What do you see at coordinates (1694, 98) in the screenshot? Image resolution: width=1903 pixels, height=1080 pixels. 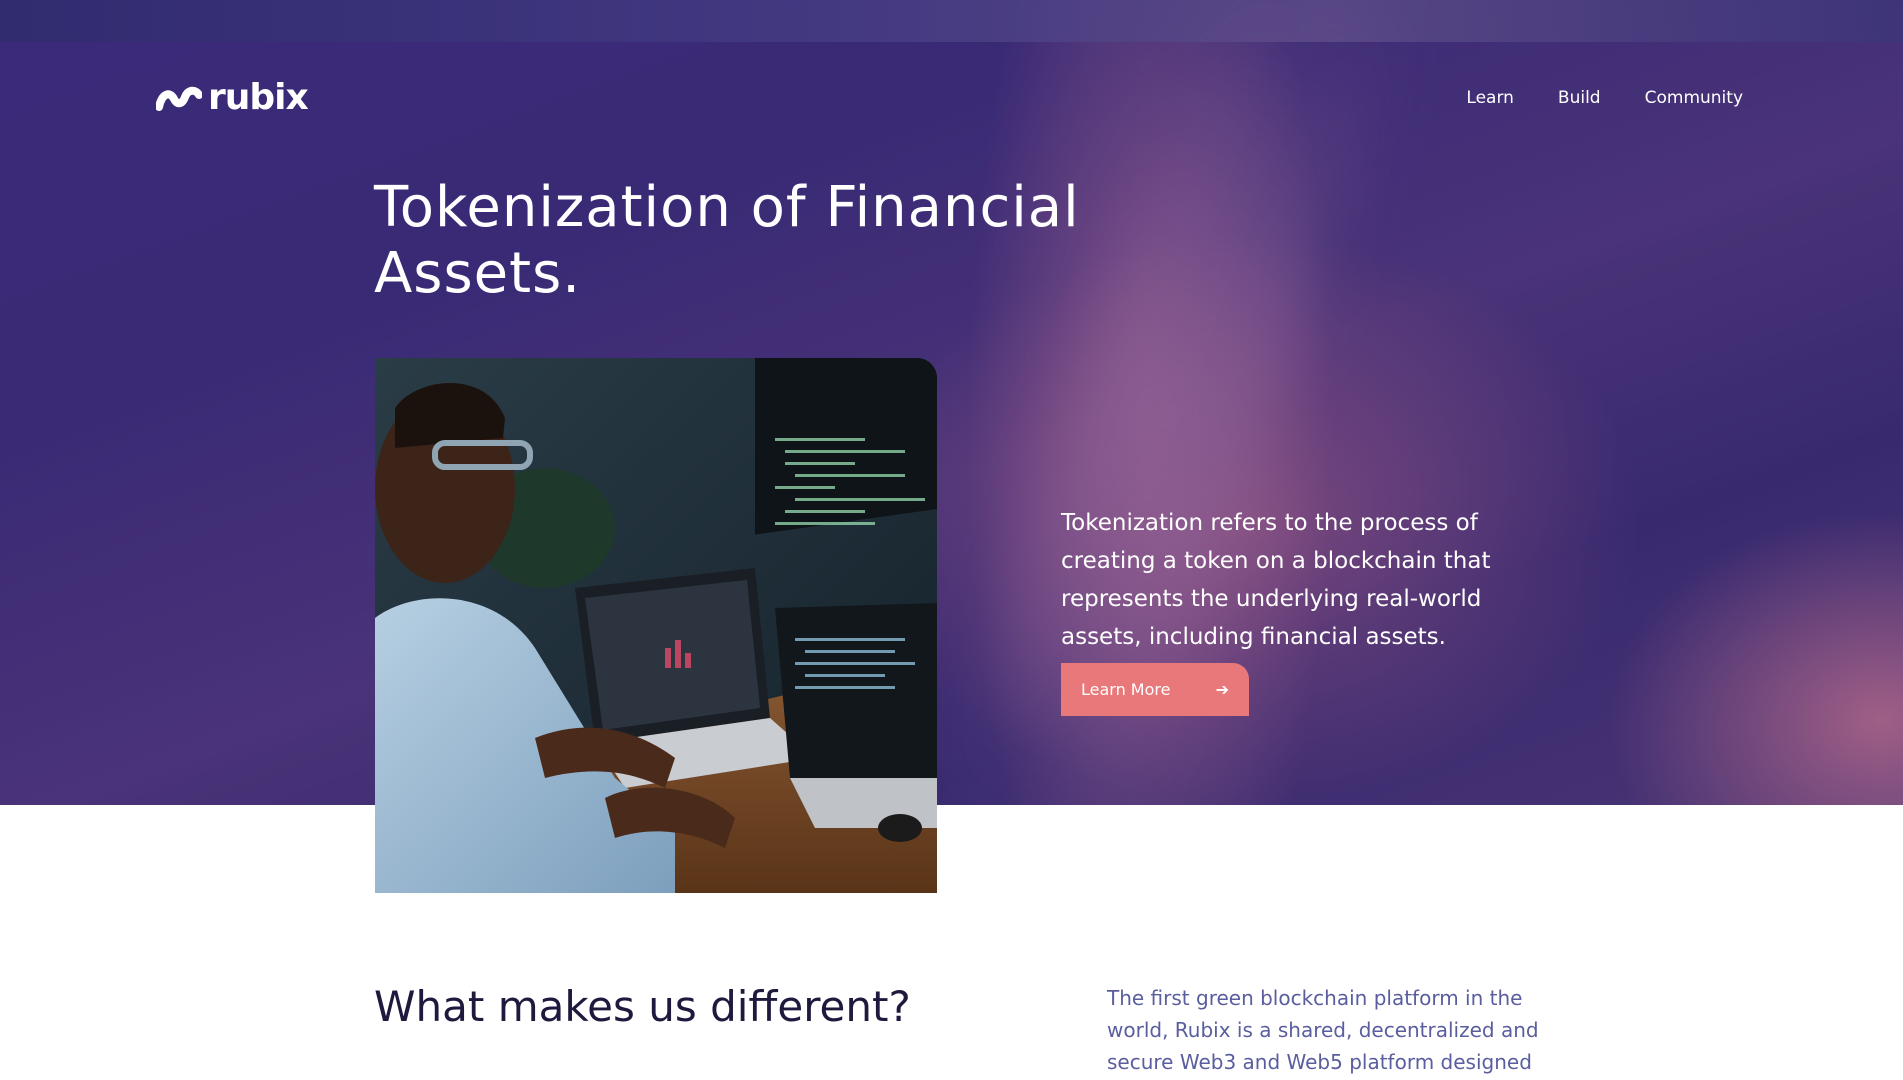 I see `nav-item-community: Community` at bounding box center [1694, 98].